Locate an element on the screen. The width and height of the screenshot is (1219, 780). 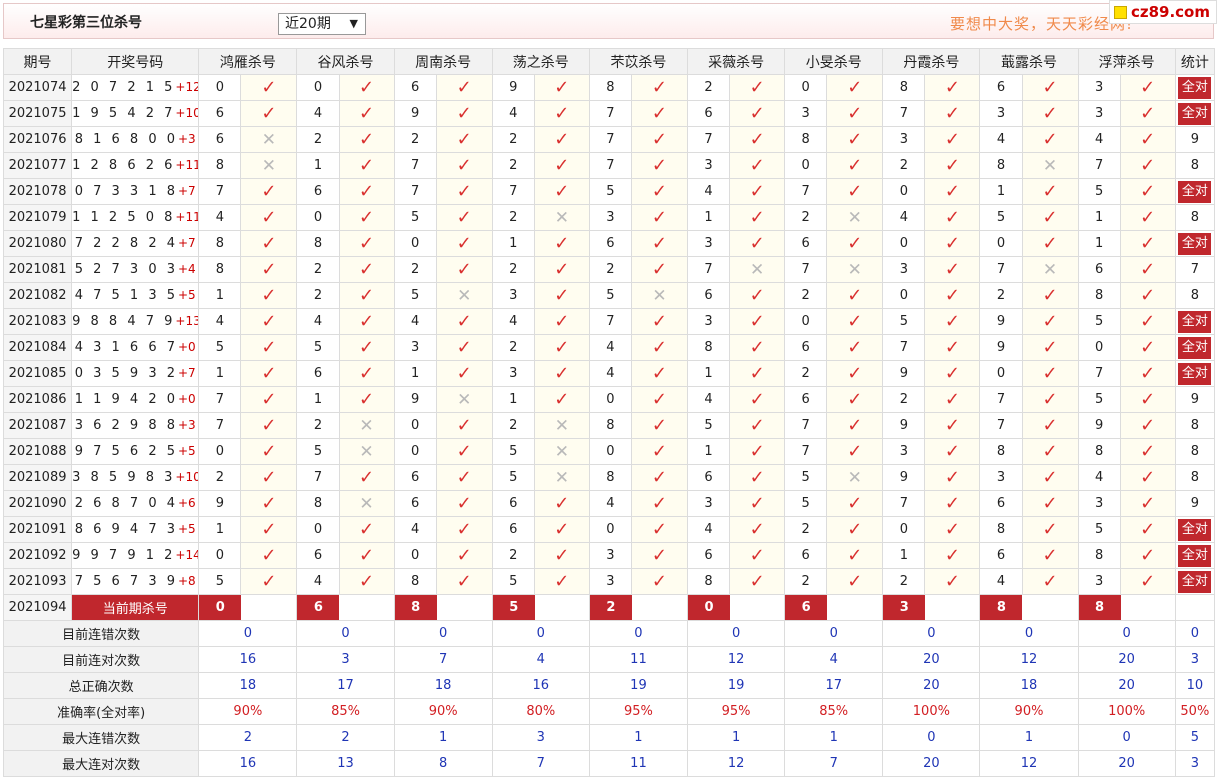
kill-number-cell: 7 is located at coordinates (1001, 399).